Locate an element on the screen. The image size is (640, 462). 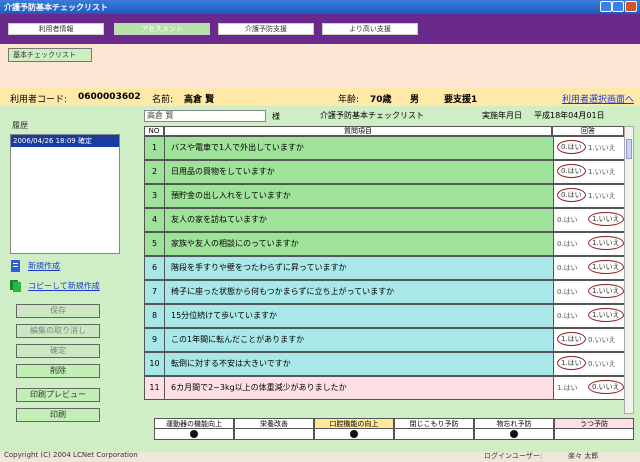
row-question: 椅子に座った状態から何もつかまらずに立ち上がっていますか is located at coordinates (283, 291).